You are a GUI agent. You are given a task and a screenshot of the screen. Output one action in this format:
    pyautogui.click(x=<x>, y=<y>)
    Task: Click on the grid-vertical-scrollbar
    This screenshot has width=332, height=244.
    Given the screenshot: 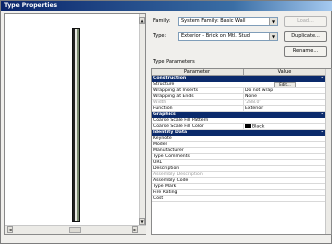 What is the action you would take?
    pyautogui.click(x=328, y=151)
    